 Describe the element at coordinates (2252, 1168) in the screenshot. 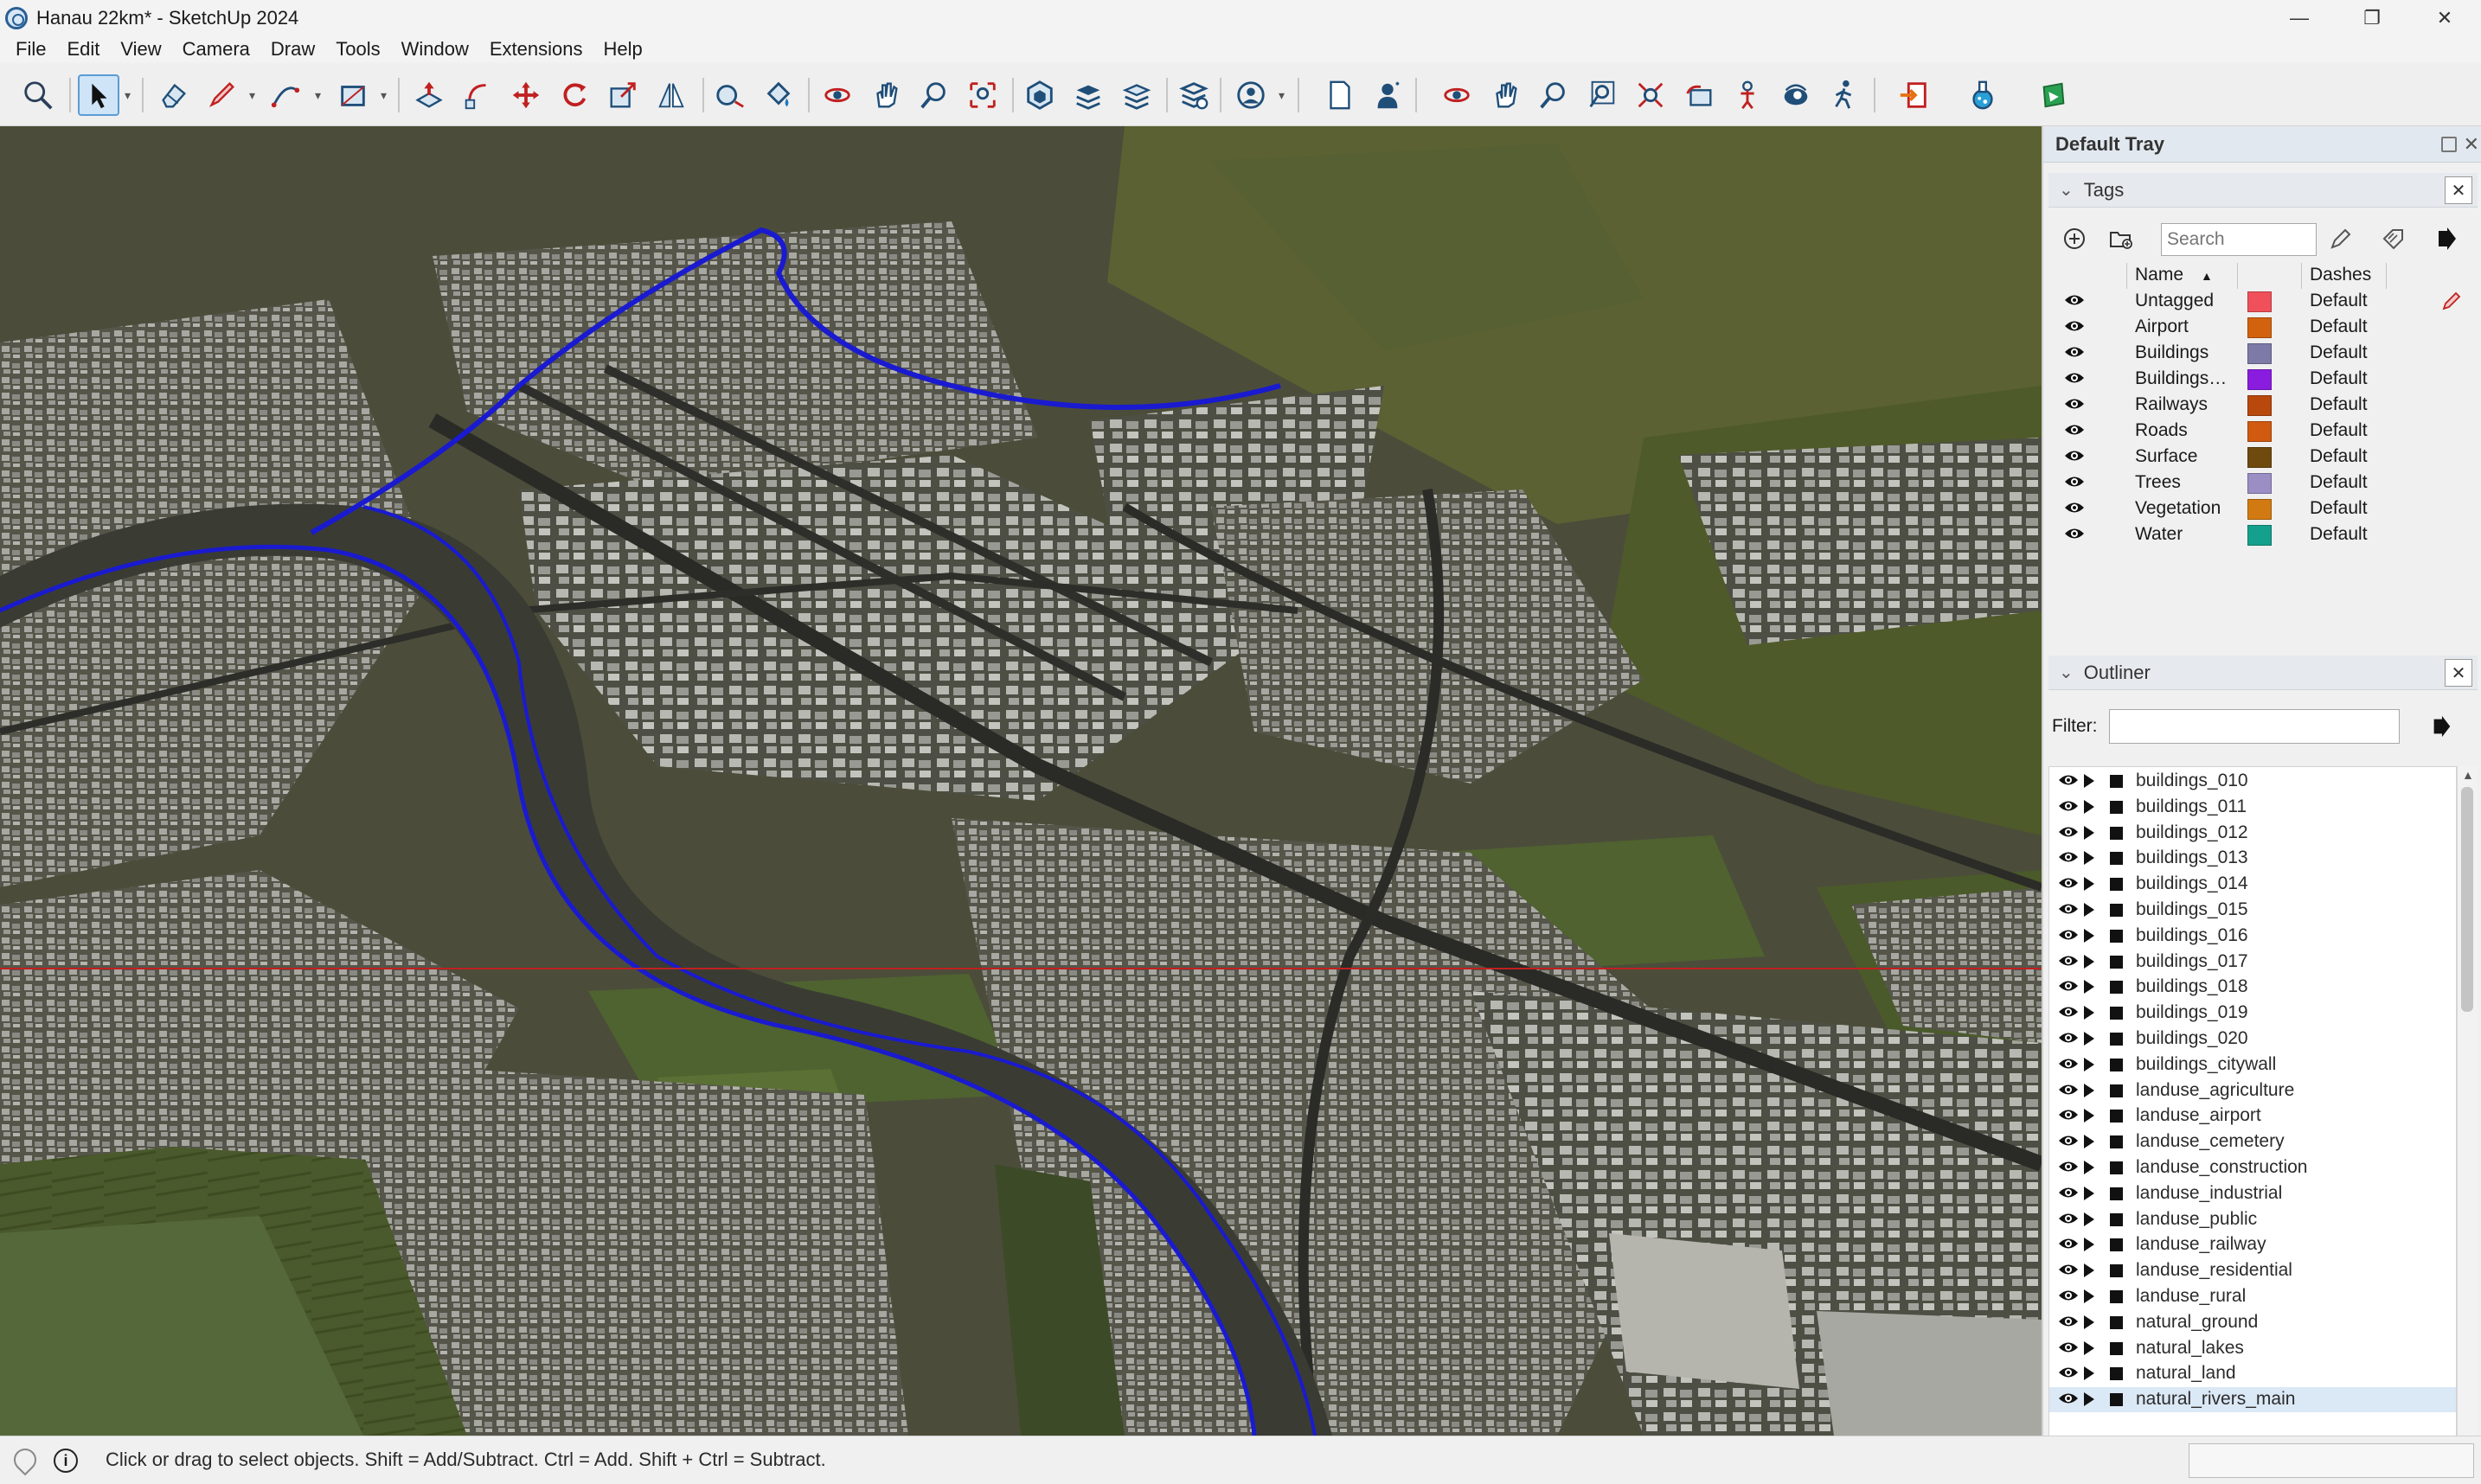

I see `outliner-item: landuse_construction` at that location.